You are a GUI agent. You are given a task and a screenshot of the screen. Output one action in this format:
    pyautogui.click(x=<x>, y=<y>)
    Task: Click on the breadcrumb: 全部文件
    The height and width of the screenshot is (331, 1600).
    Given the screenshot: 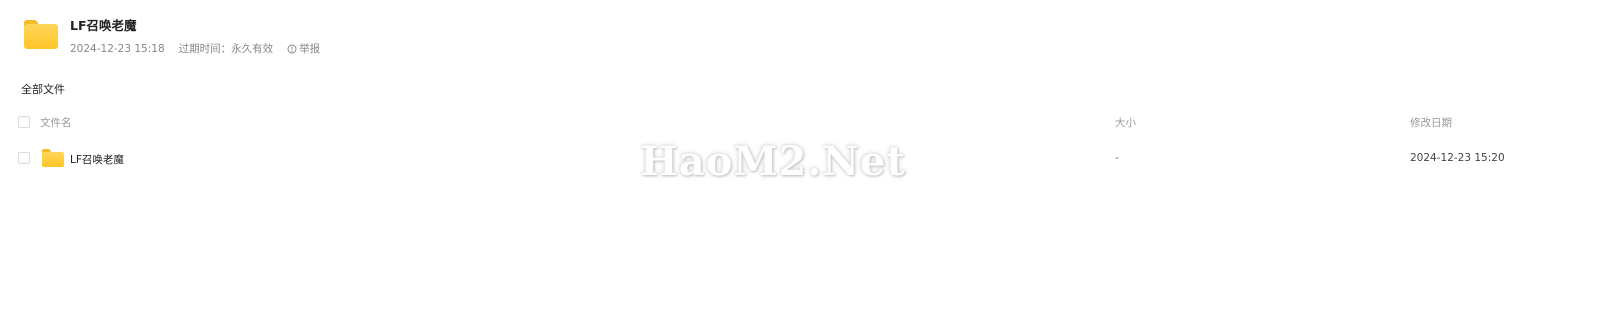 What is the action you would take?
    pyautogui.click(x=43, y=89)
    